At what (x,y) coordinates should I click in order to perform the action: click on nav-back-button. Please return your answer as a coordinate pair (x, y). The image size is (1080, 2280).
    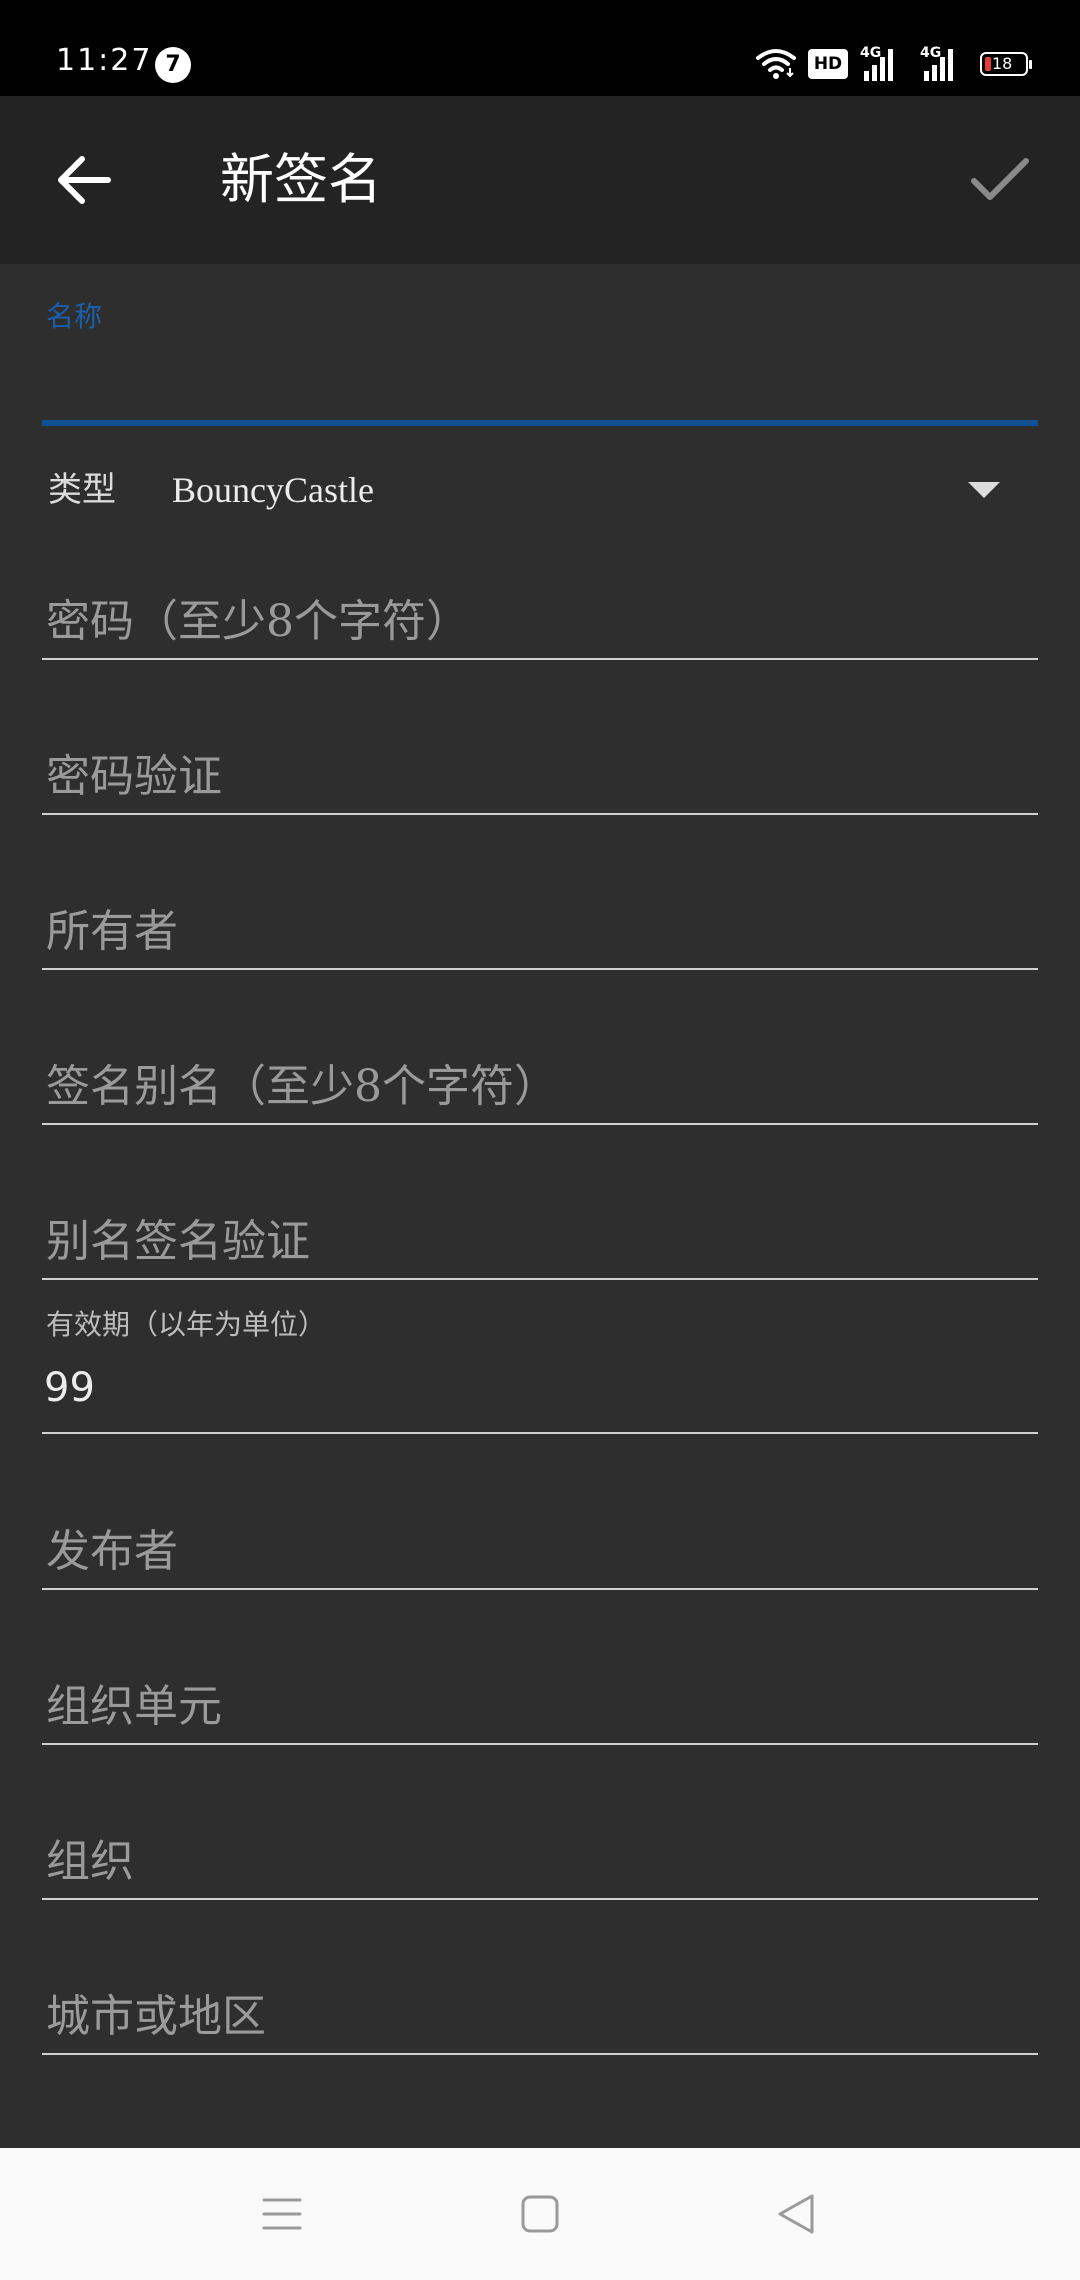
    Looking at the image, I should click on (796, 2214).